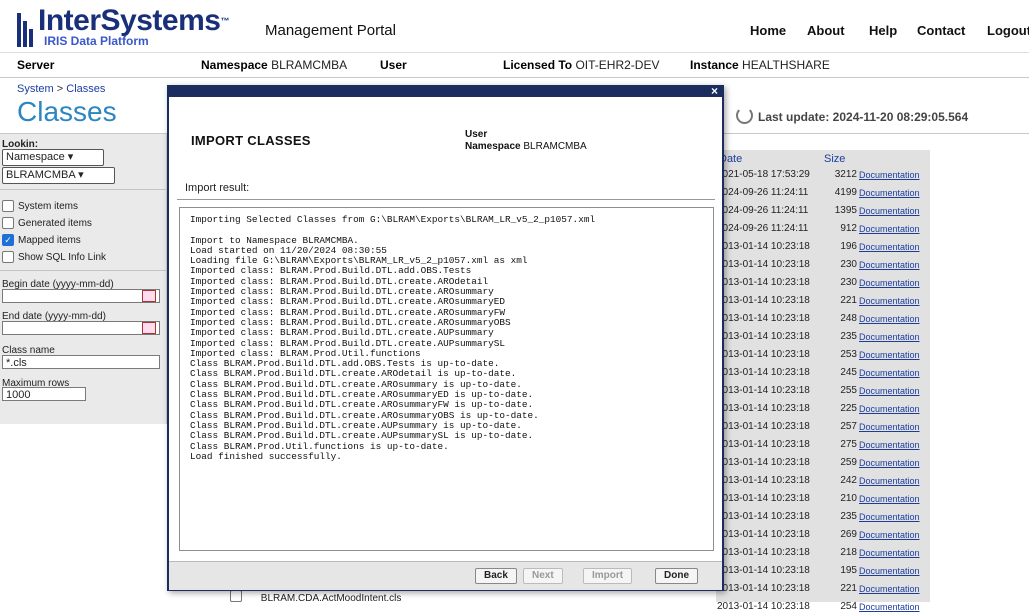  What do you see at coordinates (61, 89) in the screenshot?
I see `breadcrumb: System > Classes` at bounding box center [61, 89].